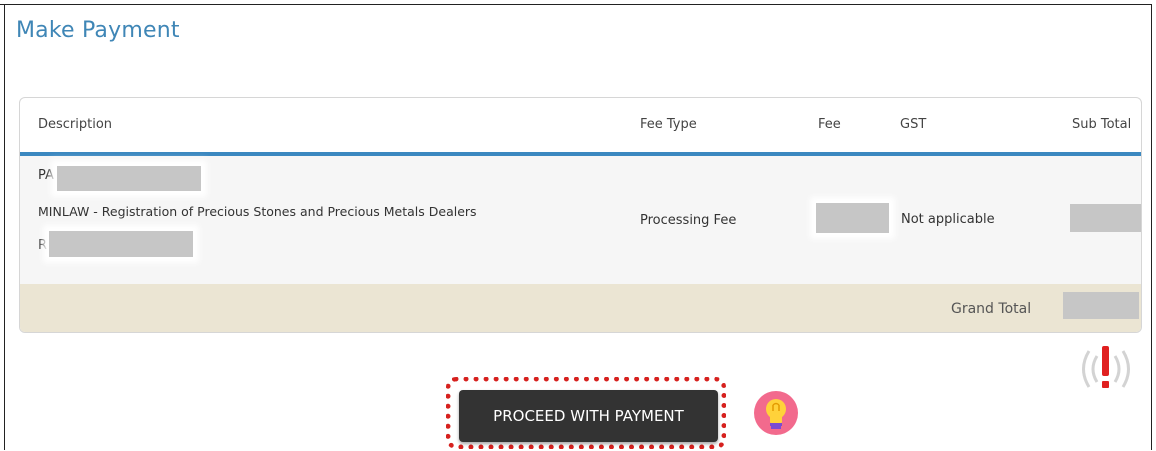 Image resolution: width=1156 pixels, height=451 pixels. What do you see at coordinates (588, 416) in the screenshot?
I see `proceed-with-payment-button: PROCEED WITH PAYMENT` at bounding box center [588, 416].